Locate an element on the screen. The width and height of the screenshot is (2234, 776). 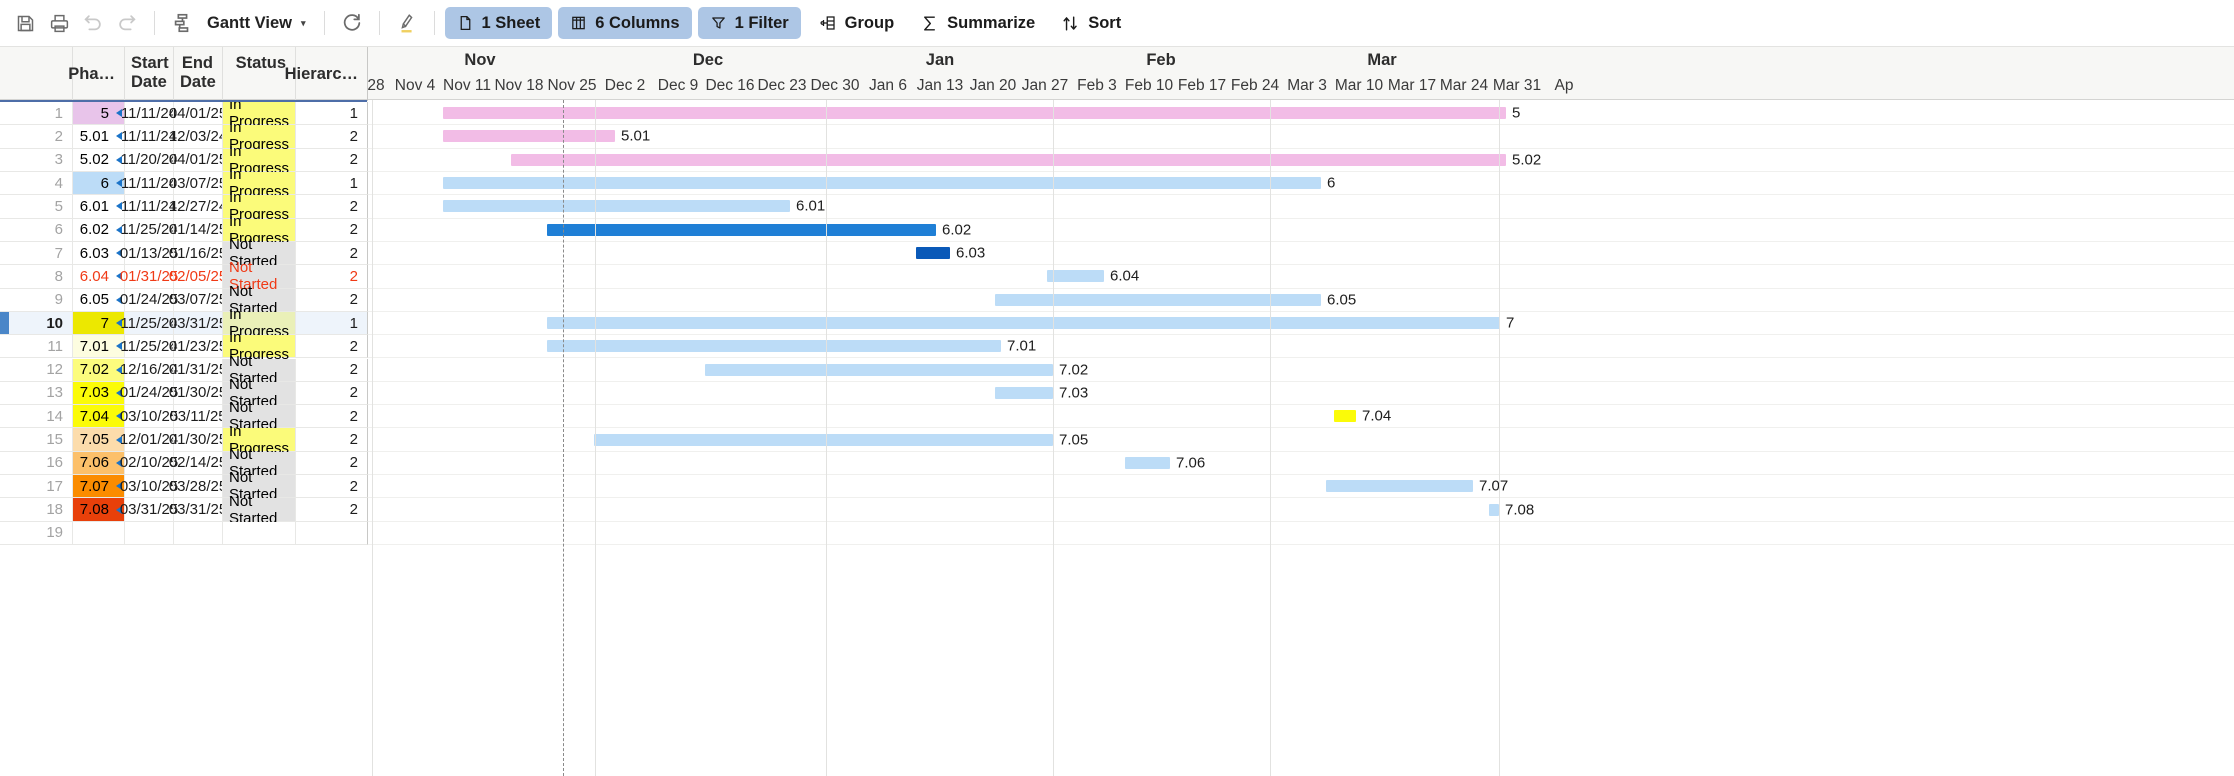
row-timeline: 7.02 is located at coordinates (1300, 370).